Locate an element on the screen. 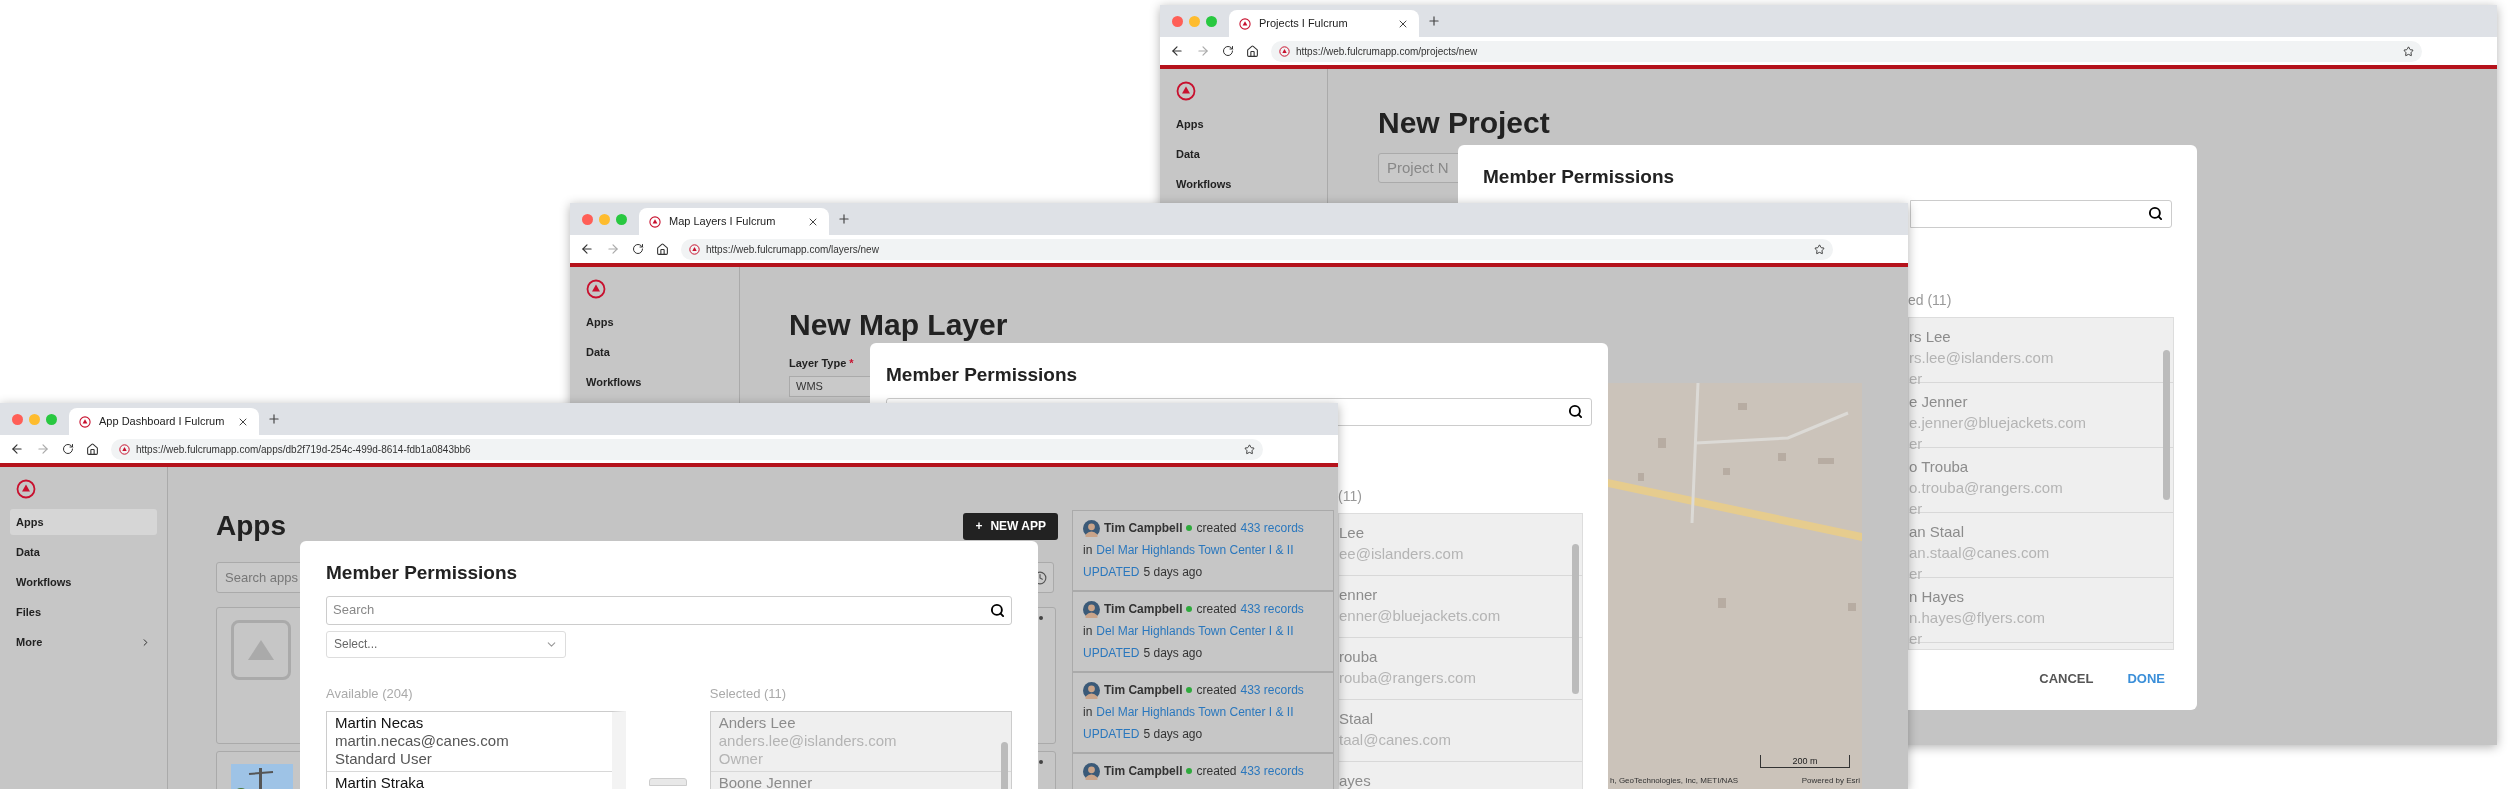 This screenshot has width=2511, height=789. member-email: an.staal@canes.com is located at coordinates (1980, 552).